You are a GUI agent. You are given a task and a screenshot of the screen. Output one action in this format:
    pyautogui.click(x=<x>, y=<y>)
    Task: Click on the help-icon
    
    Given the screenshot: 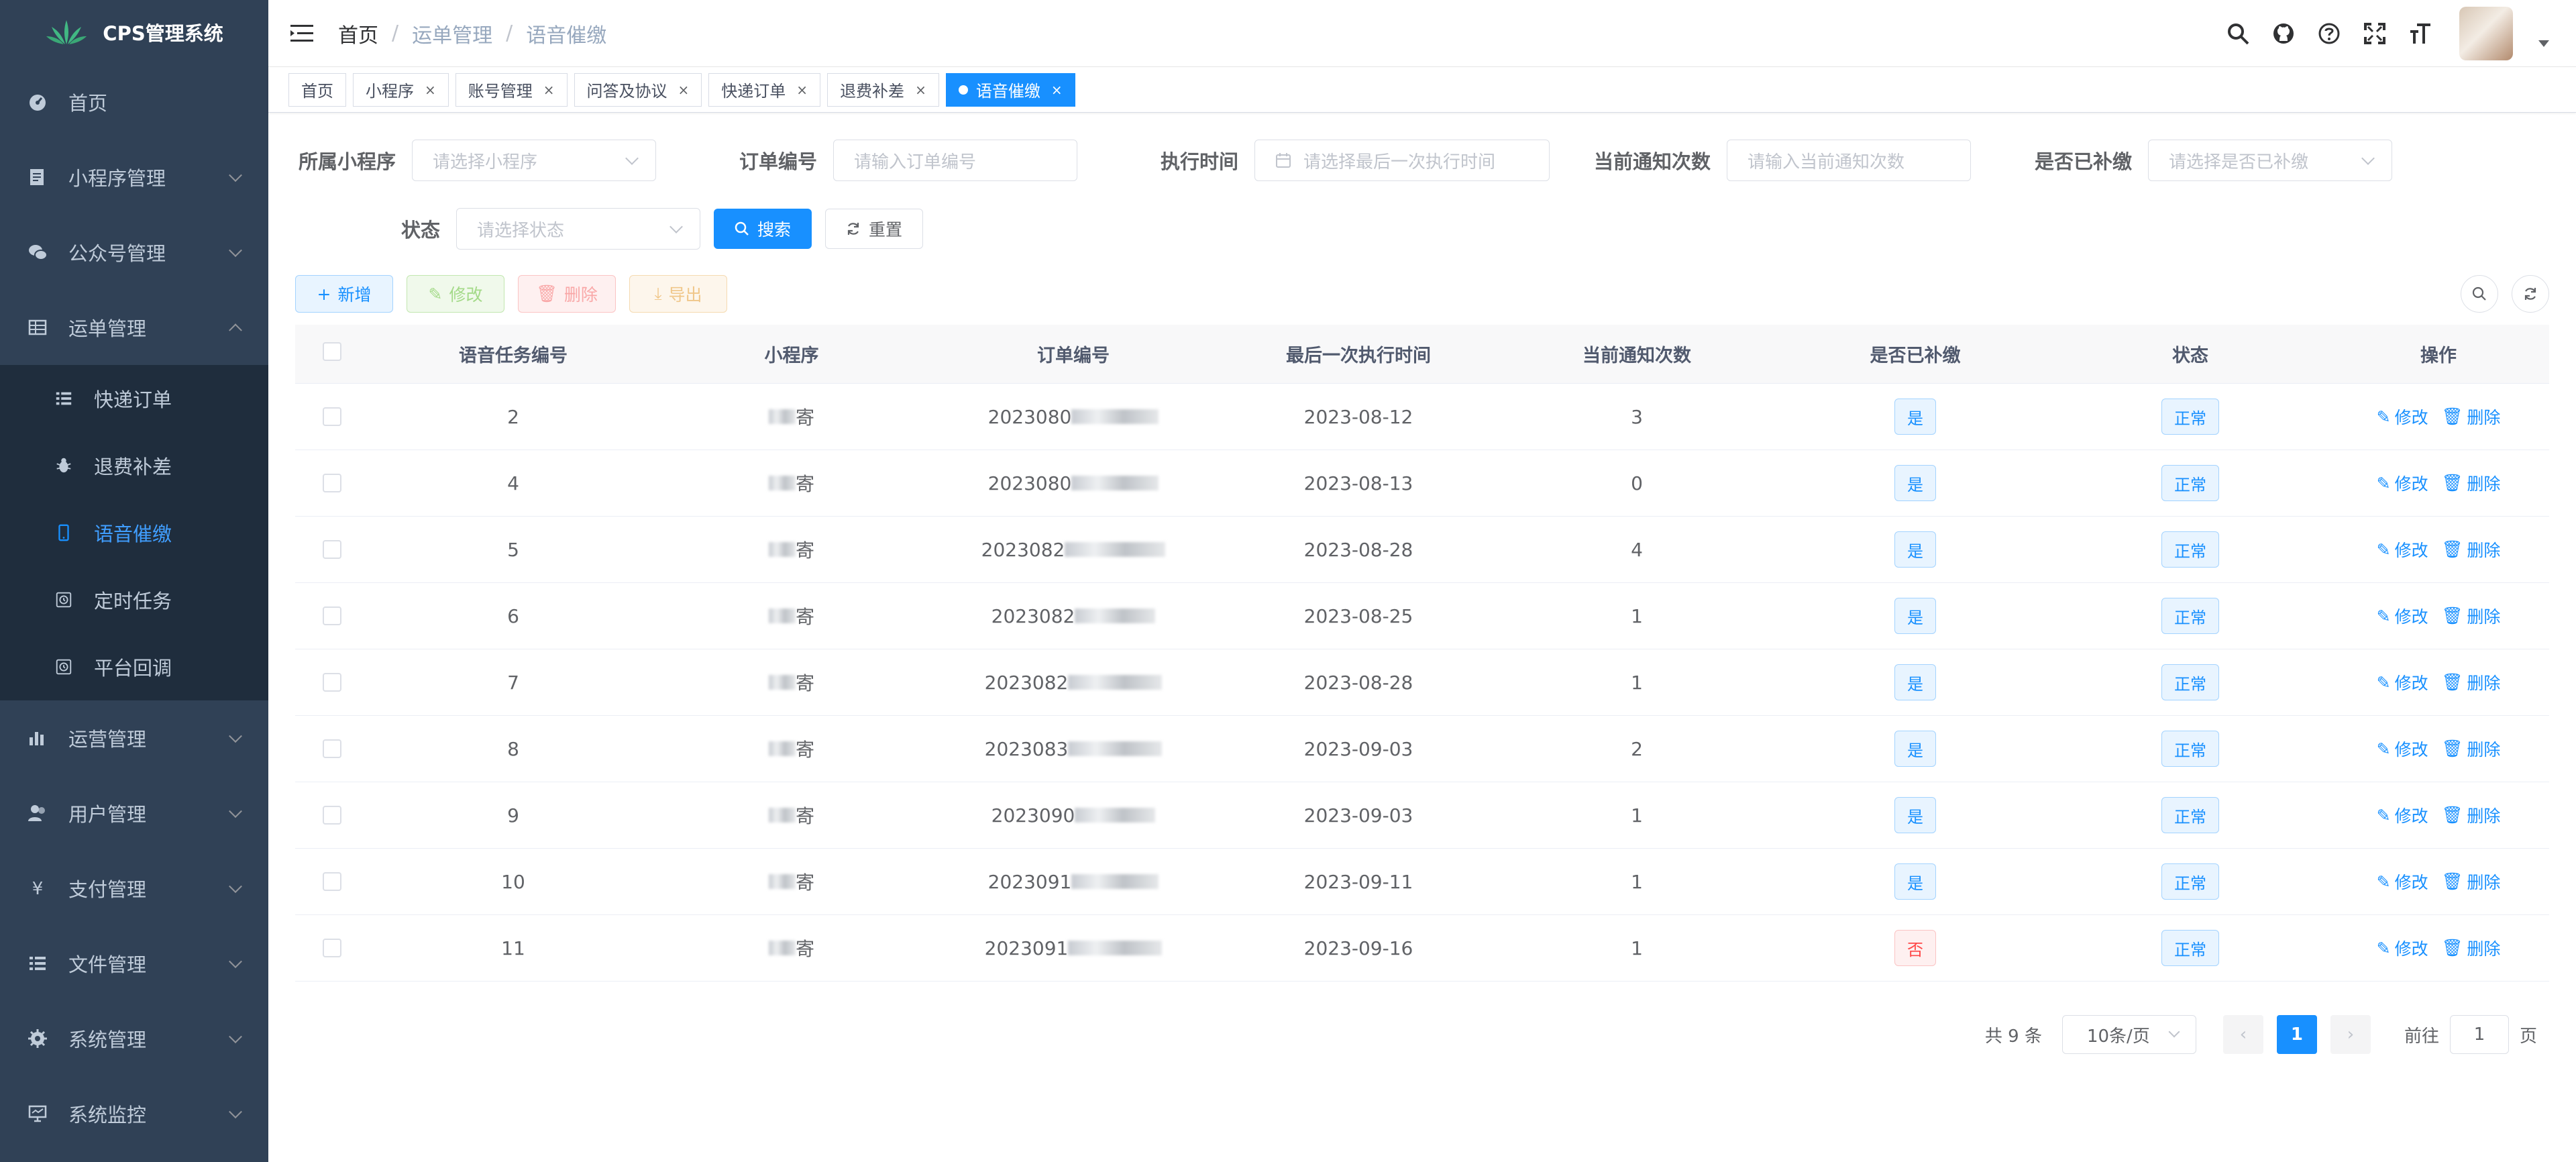 What is the action you would take?
    pyautogui.click(x=2329, y=33)
    